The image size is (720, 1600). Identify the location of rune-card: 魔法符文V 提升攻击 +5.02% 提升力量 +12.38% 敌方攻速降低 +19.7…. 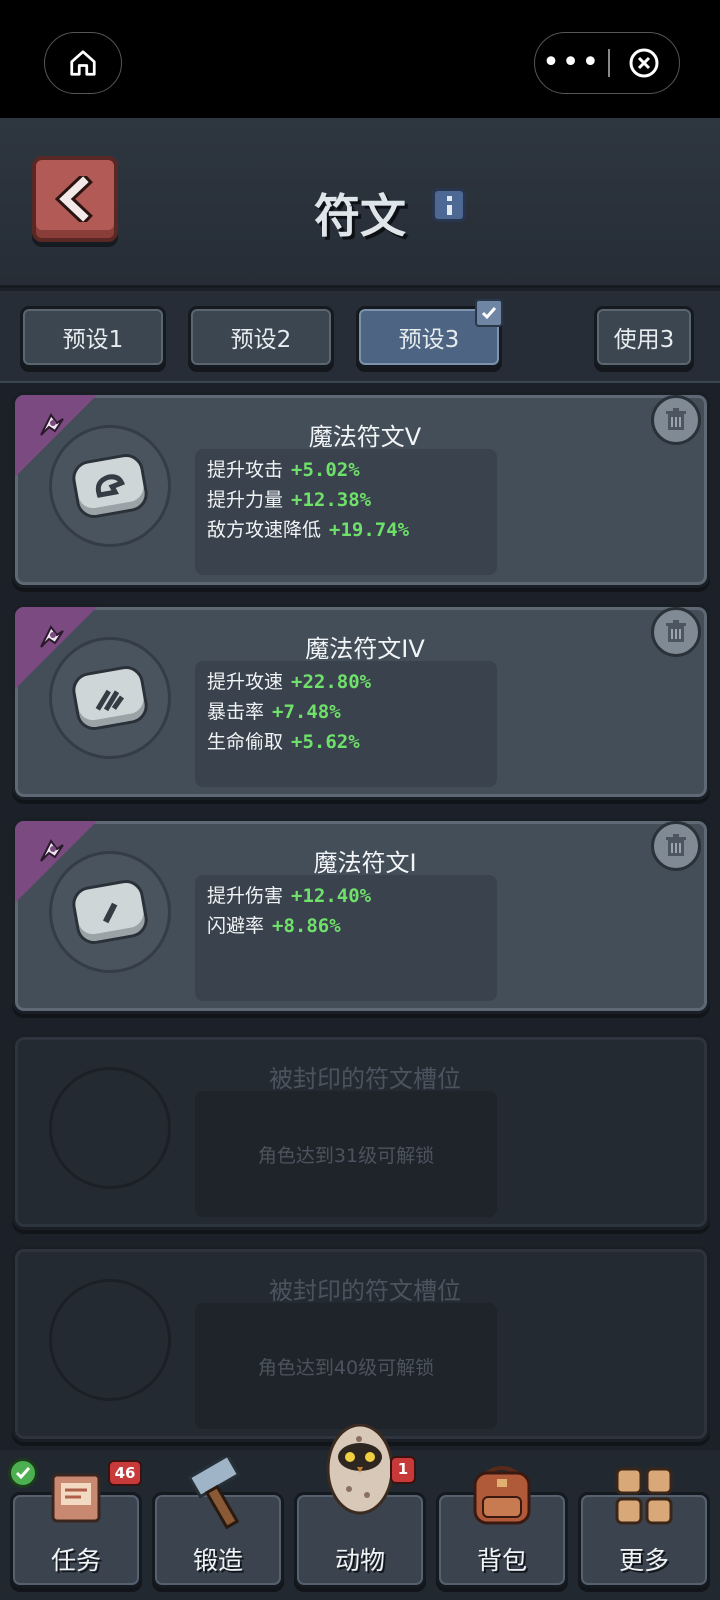
(361, 490).